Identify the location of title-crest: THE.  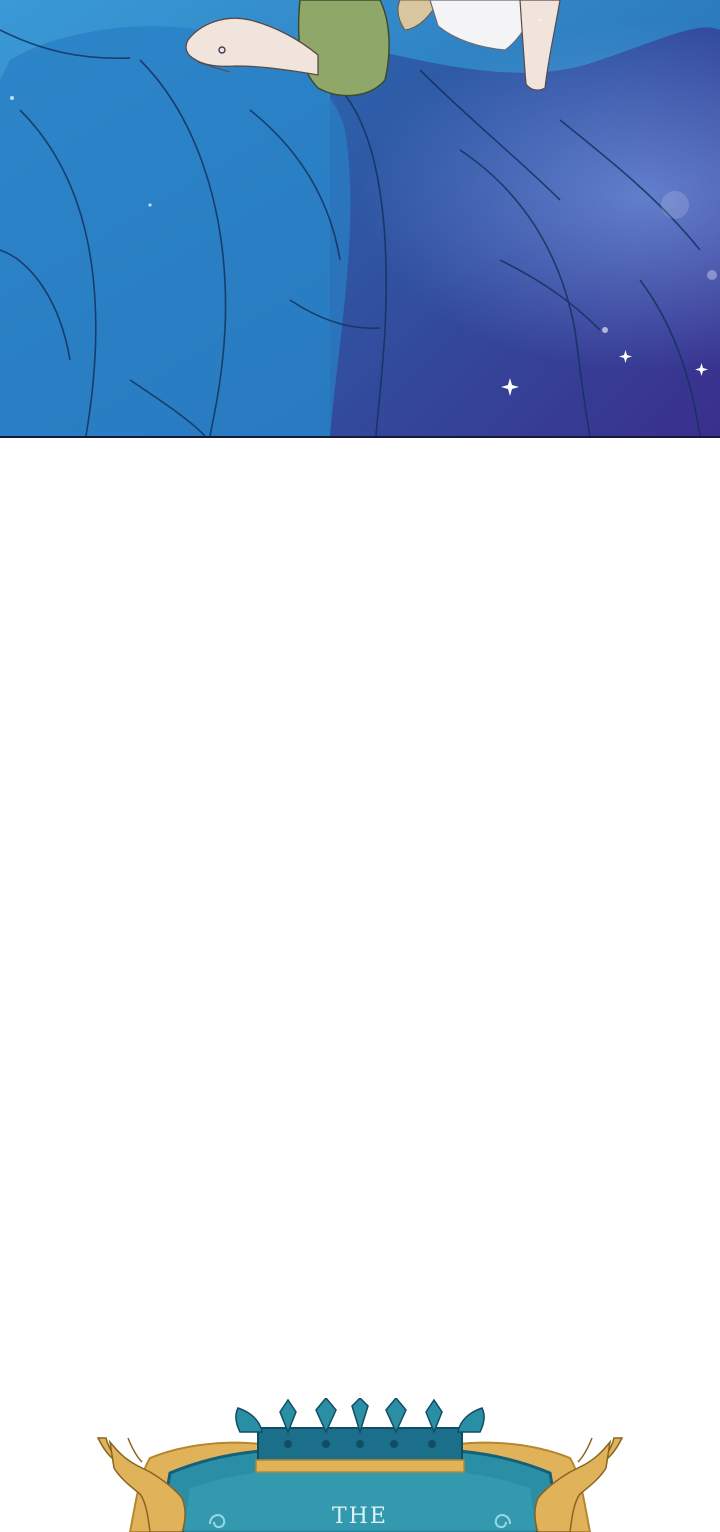
(360, 1465).